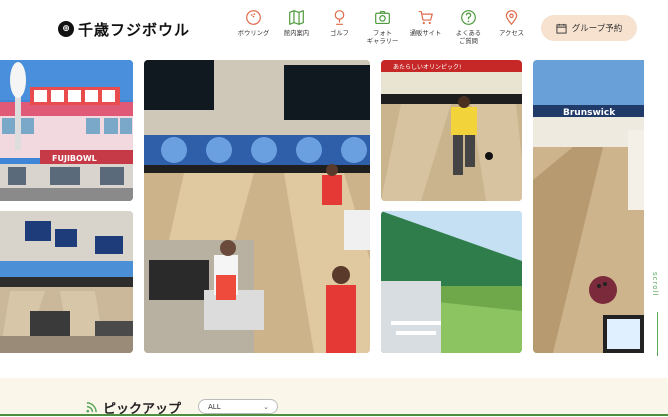 This screenshot has width=668, height=417. I want to click on photo-ball-closeup: Brunswick, so click(588, 206).